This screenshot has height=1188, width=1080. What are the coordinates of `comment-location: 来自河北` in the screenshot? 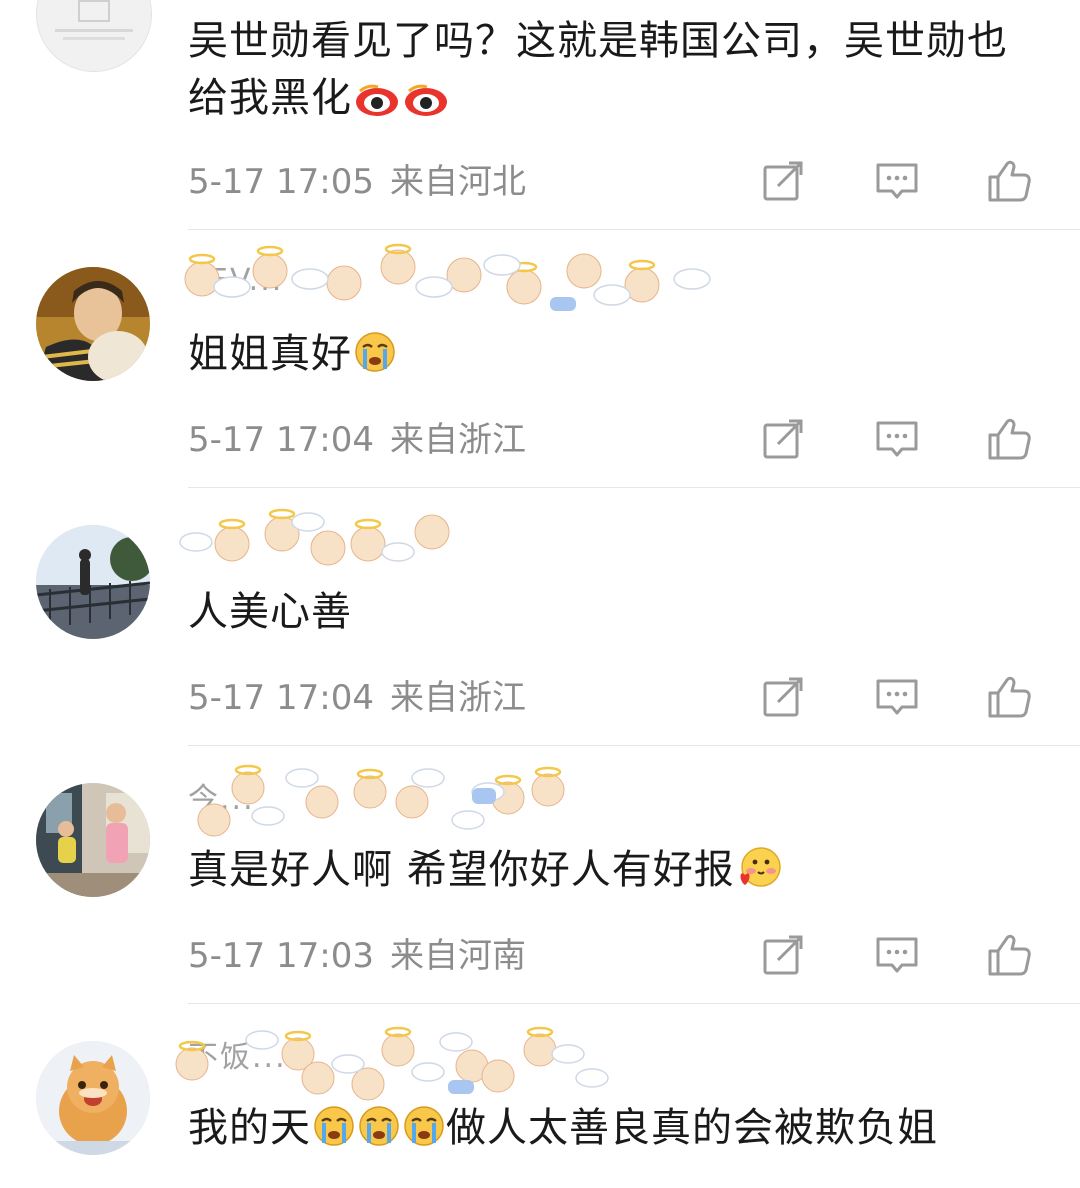 It's located at (457, 182).